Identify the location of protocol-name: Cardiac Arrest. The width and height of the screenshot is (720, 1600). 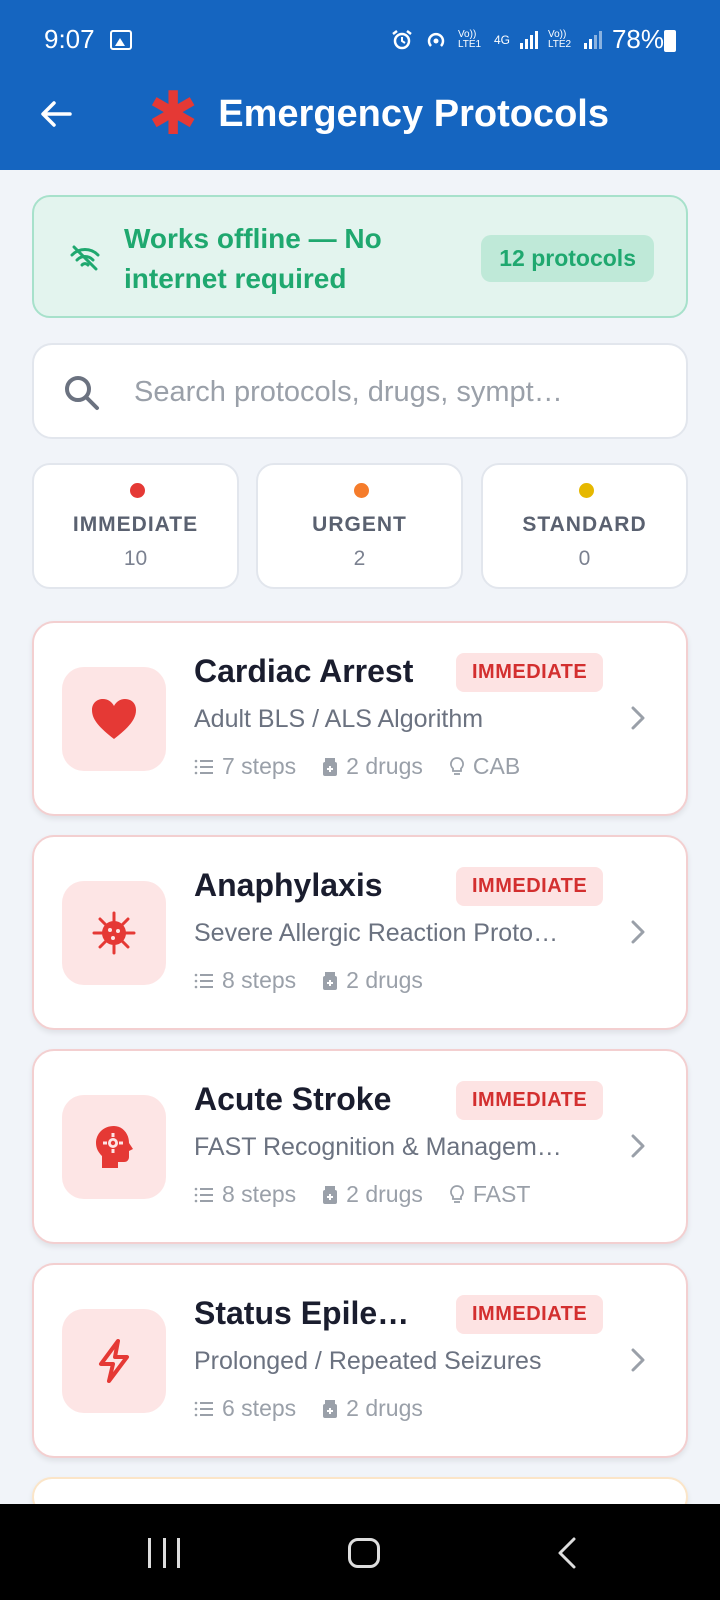
(304, 671).